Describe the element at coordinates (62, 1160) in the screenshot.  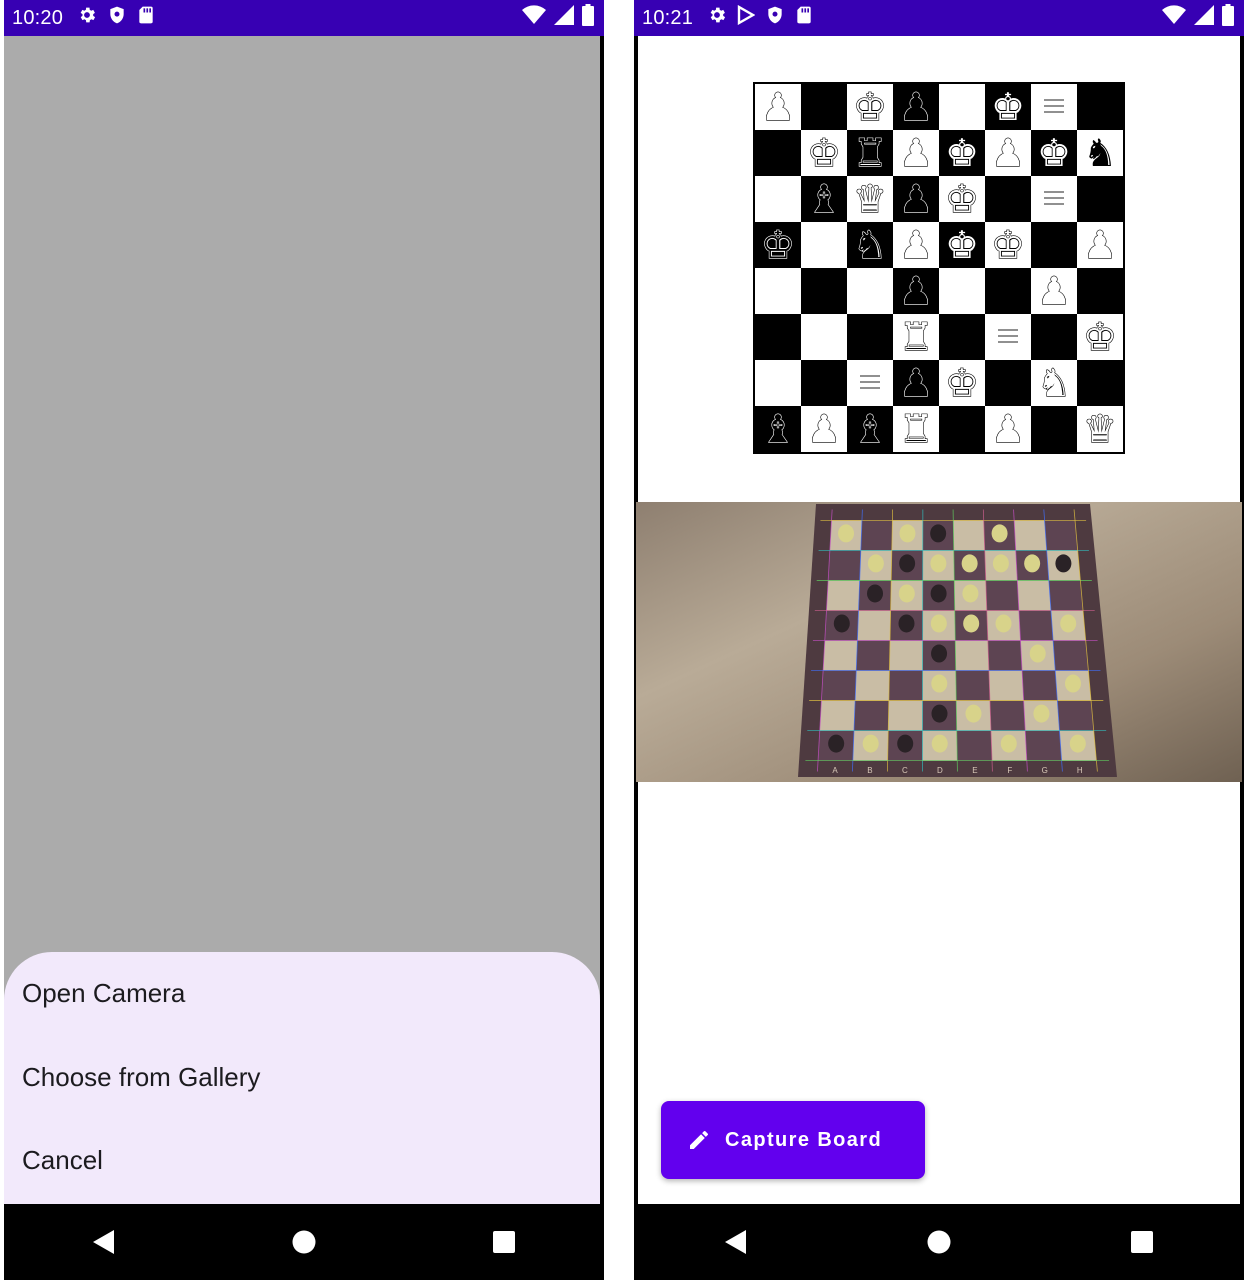
I see `cancel-option: Cancel` at that location.